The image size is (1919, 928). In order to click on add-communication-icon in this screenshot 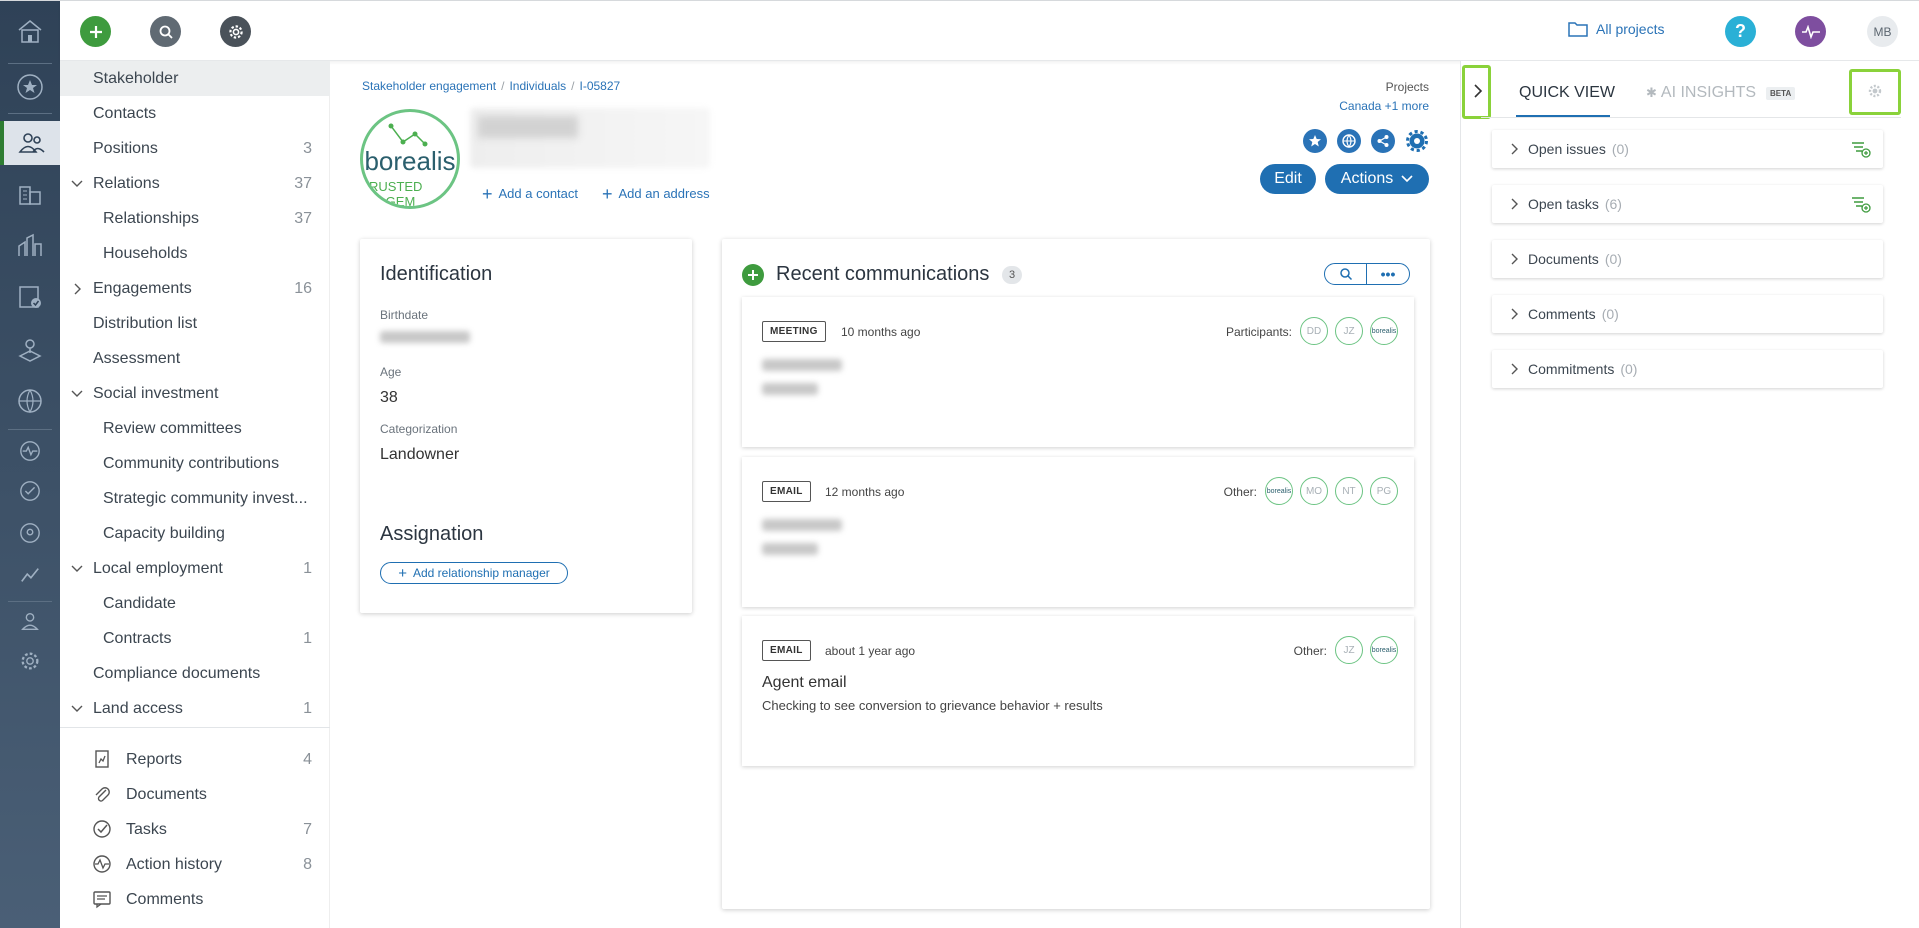, I will do `click(753, 275)`.